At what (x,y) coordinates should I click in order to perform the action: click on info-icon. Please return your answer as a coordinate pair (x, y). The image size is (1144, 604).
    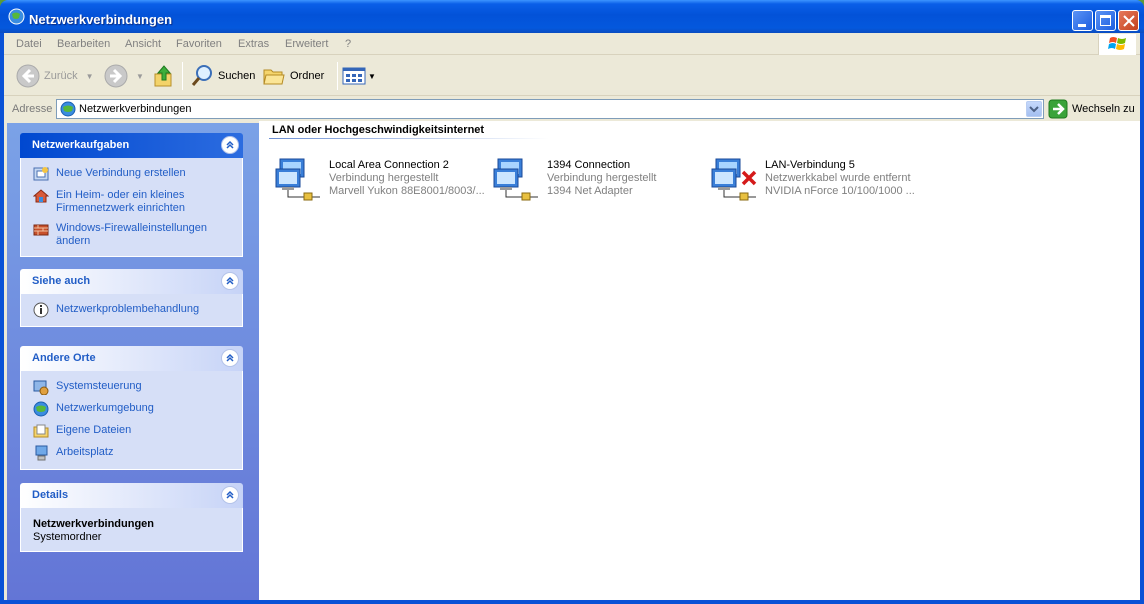
    Looking at the image, I should click on (41, 310).